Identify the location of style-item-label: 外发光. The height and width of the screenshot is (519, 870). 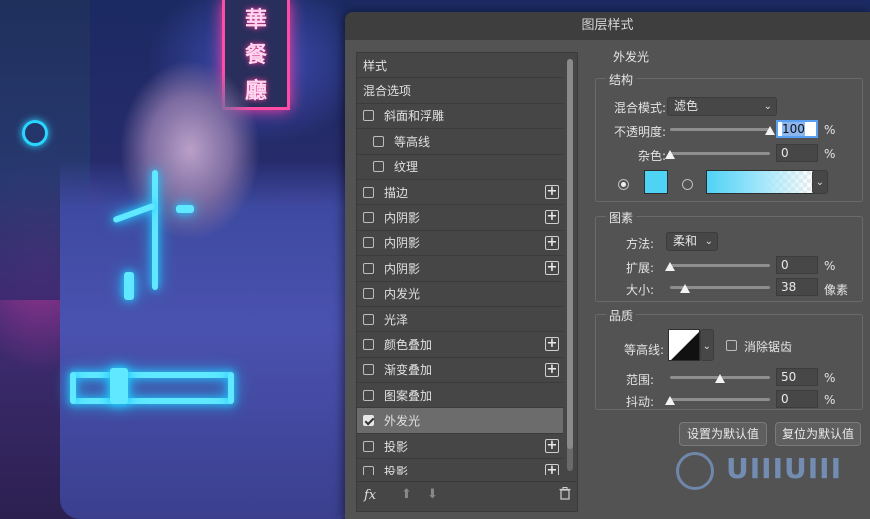
(402, 421).